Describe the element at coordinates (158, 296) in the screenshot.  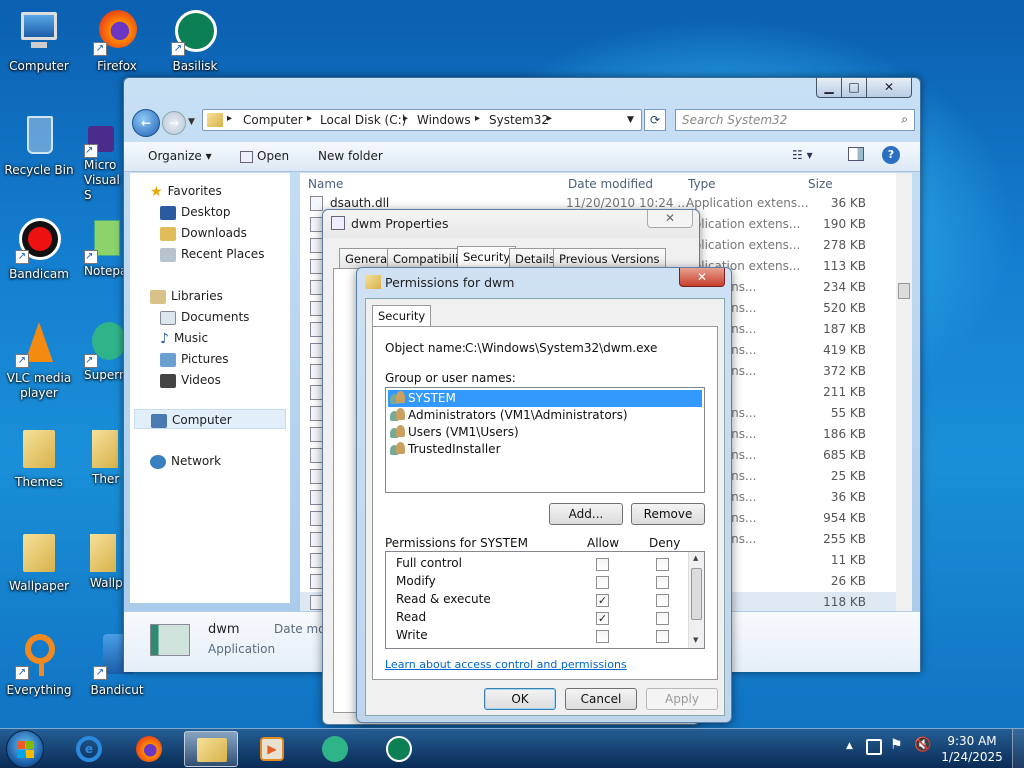
I see `libraries-icon` at that location.